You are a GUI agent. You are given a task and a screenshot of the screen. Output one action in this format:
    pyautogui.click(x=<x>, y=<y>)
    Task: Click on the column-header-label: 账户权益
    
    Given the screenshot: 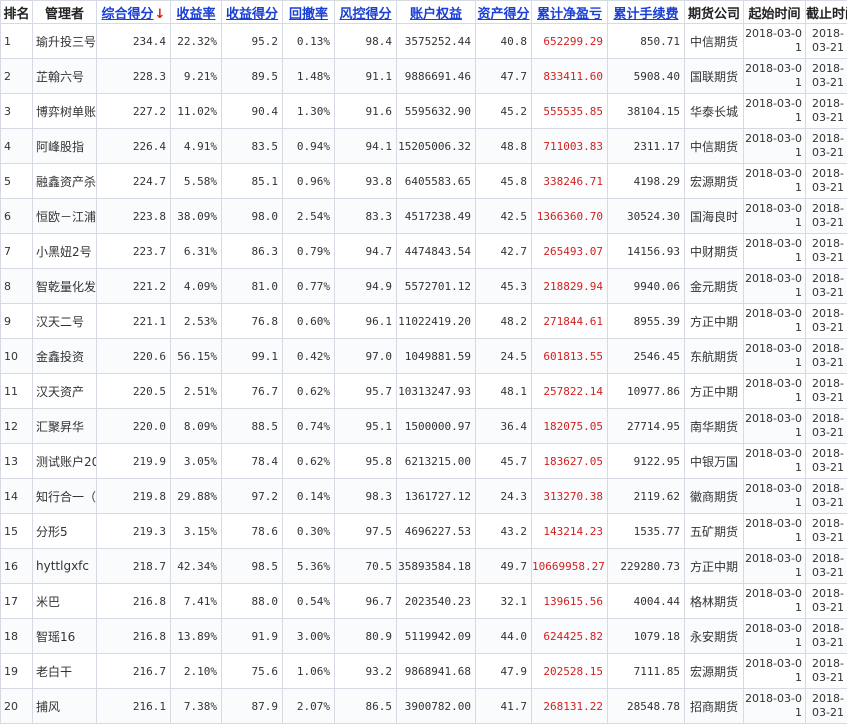 What is the action you would take?
    pyautogui.click(x=436, y=14)
    